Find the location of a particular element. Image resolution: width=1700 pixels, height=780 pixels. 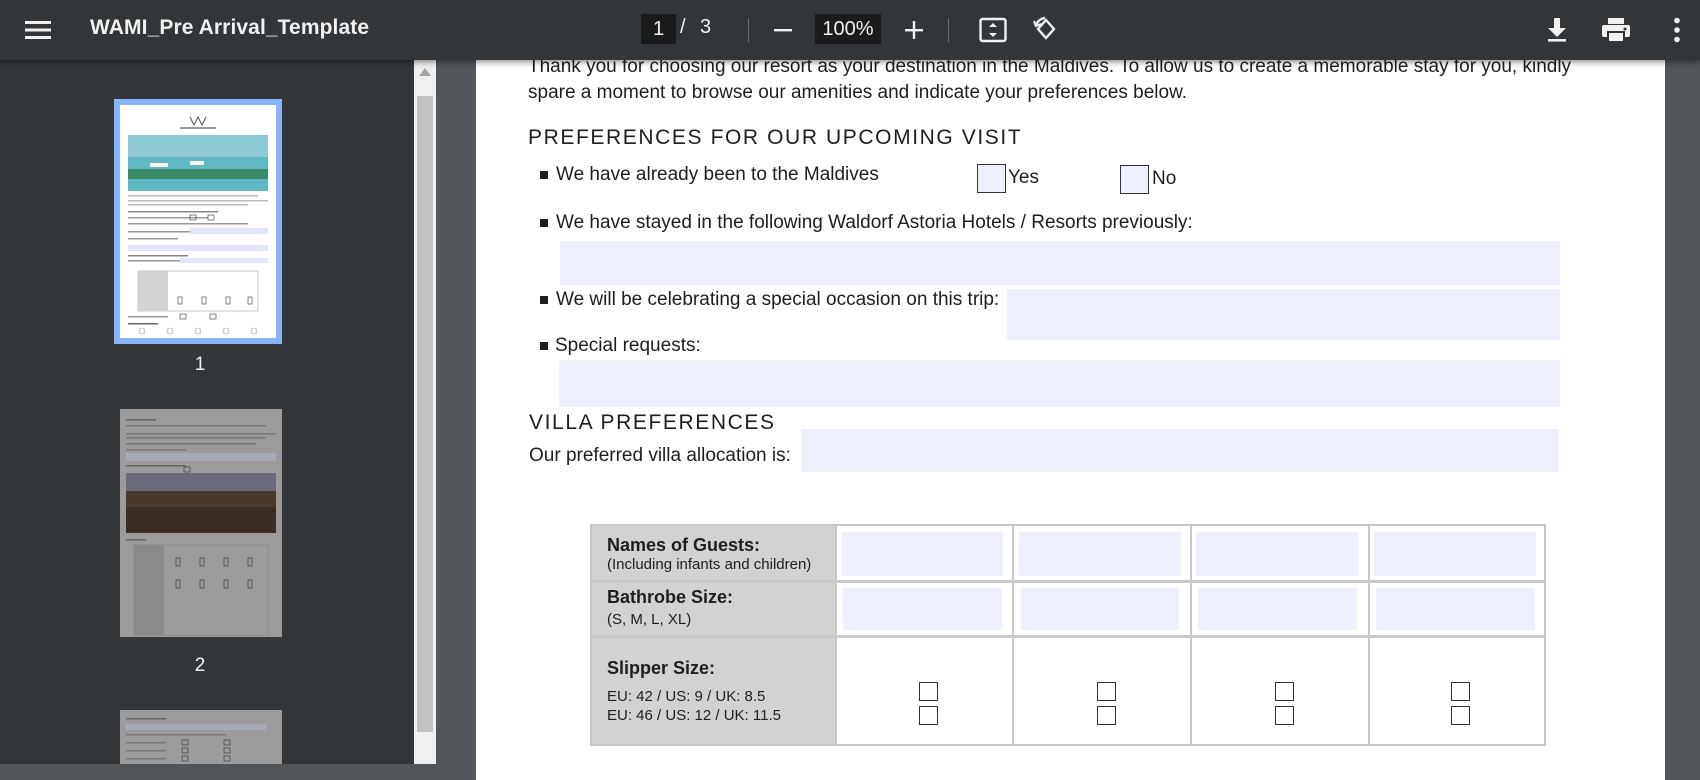

more-actions-button is located at coordinates (1677, 30).